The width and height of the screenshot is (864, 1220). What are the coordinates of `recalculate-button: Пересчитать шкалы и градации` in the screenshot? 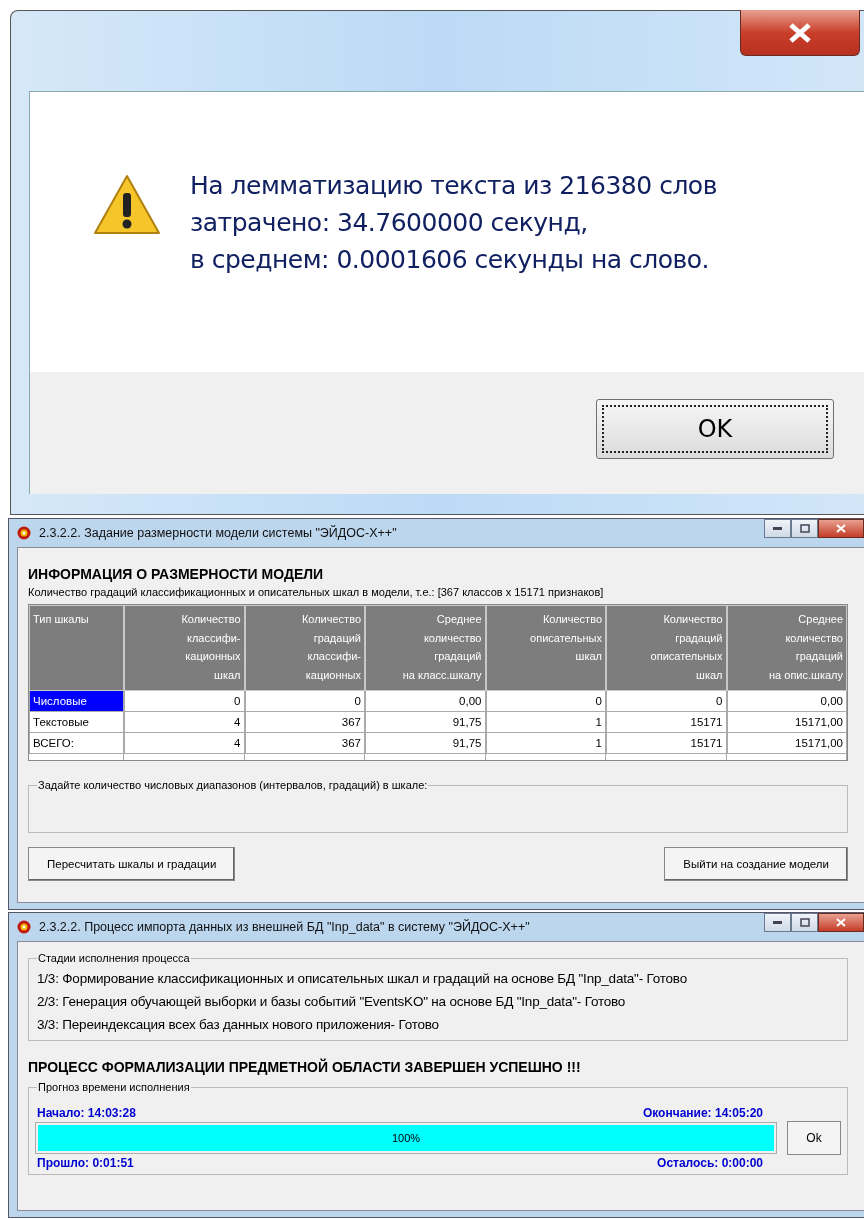 It's located at (132, 864).